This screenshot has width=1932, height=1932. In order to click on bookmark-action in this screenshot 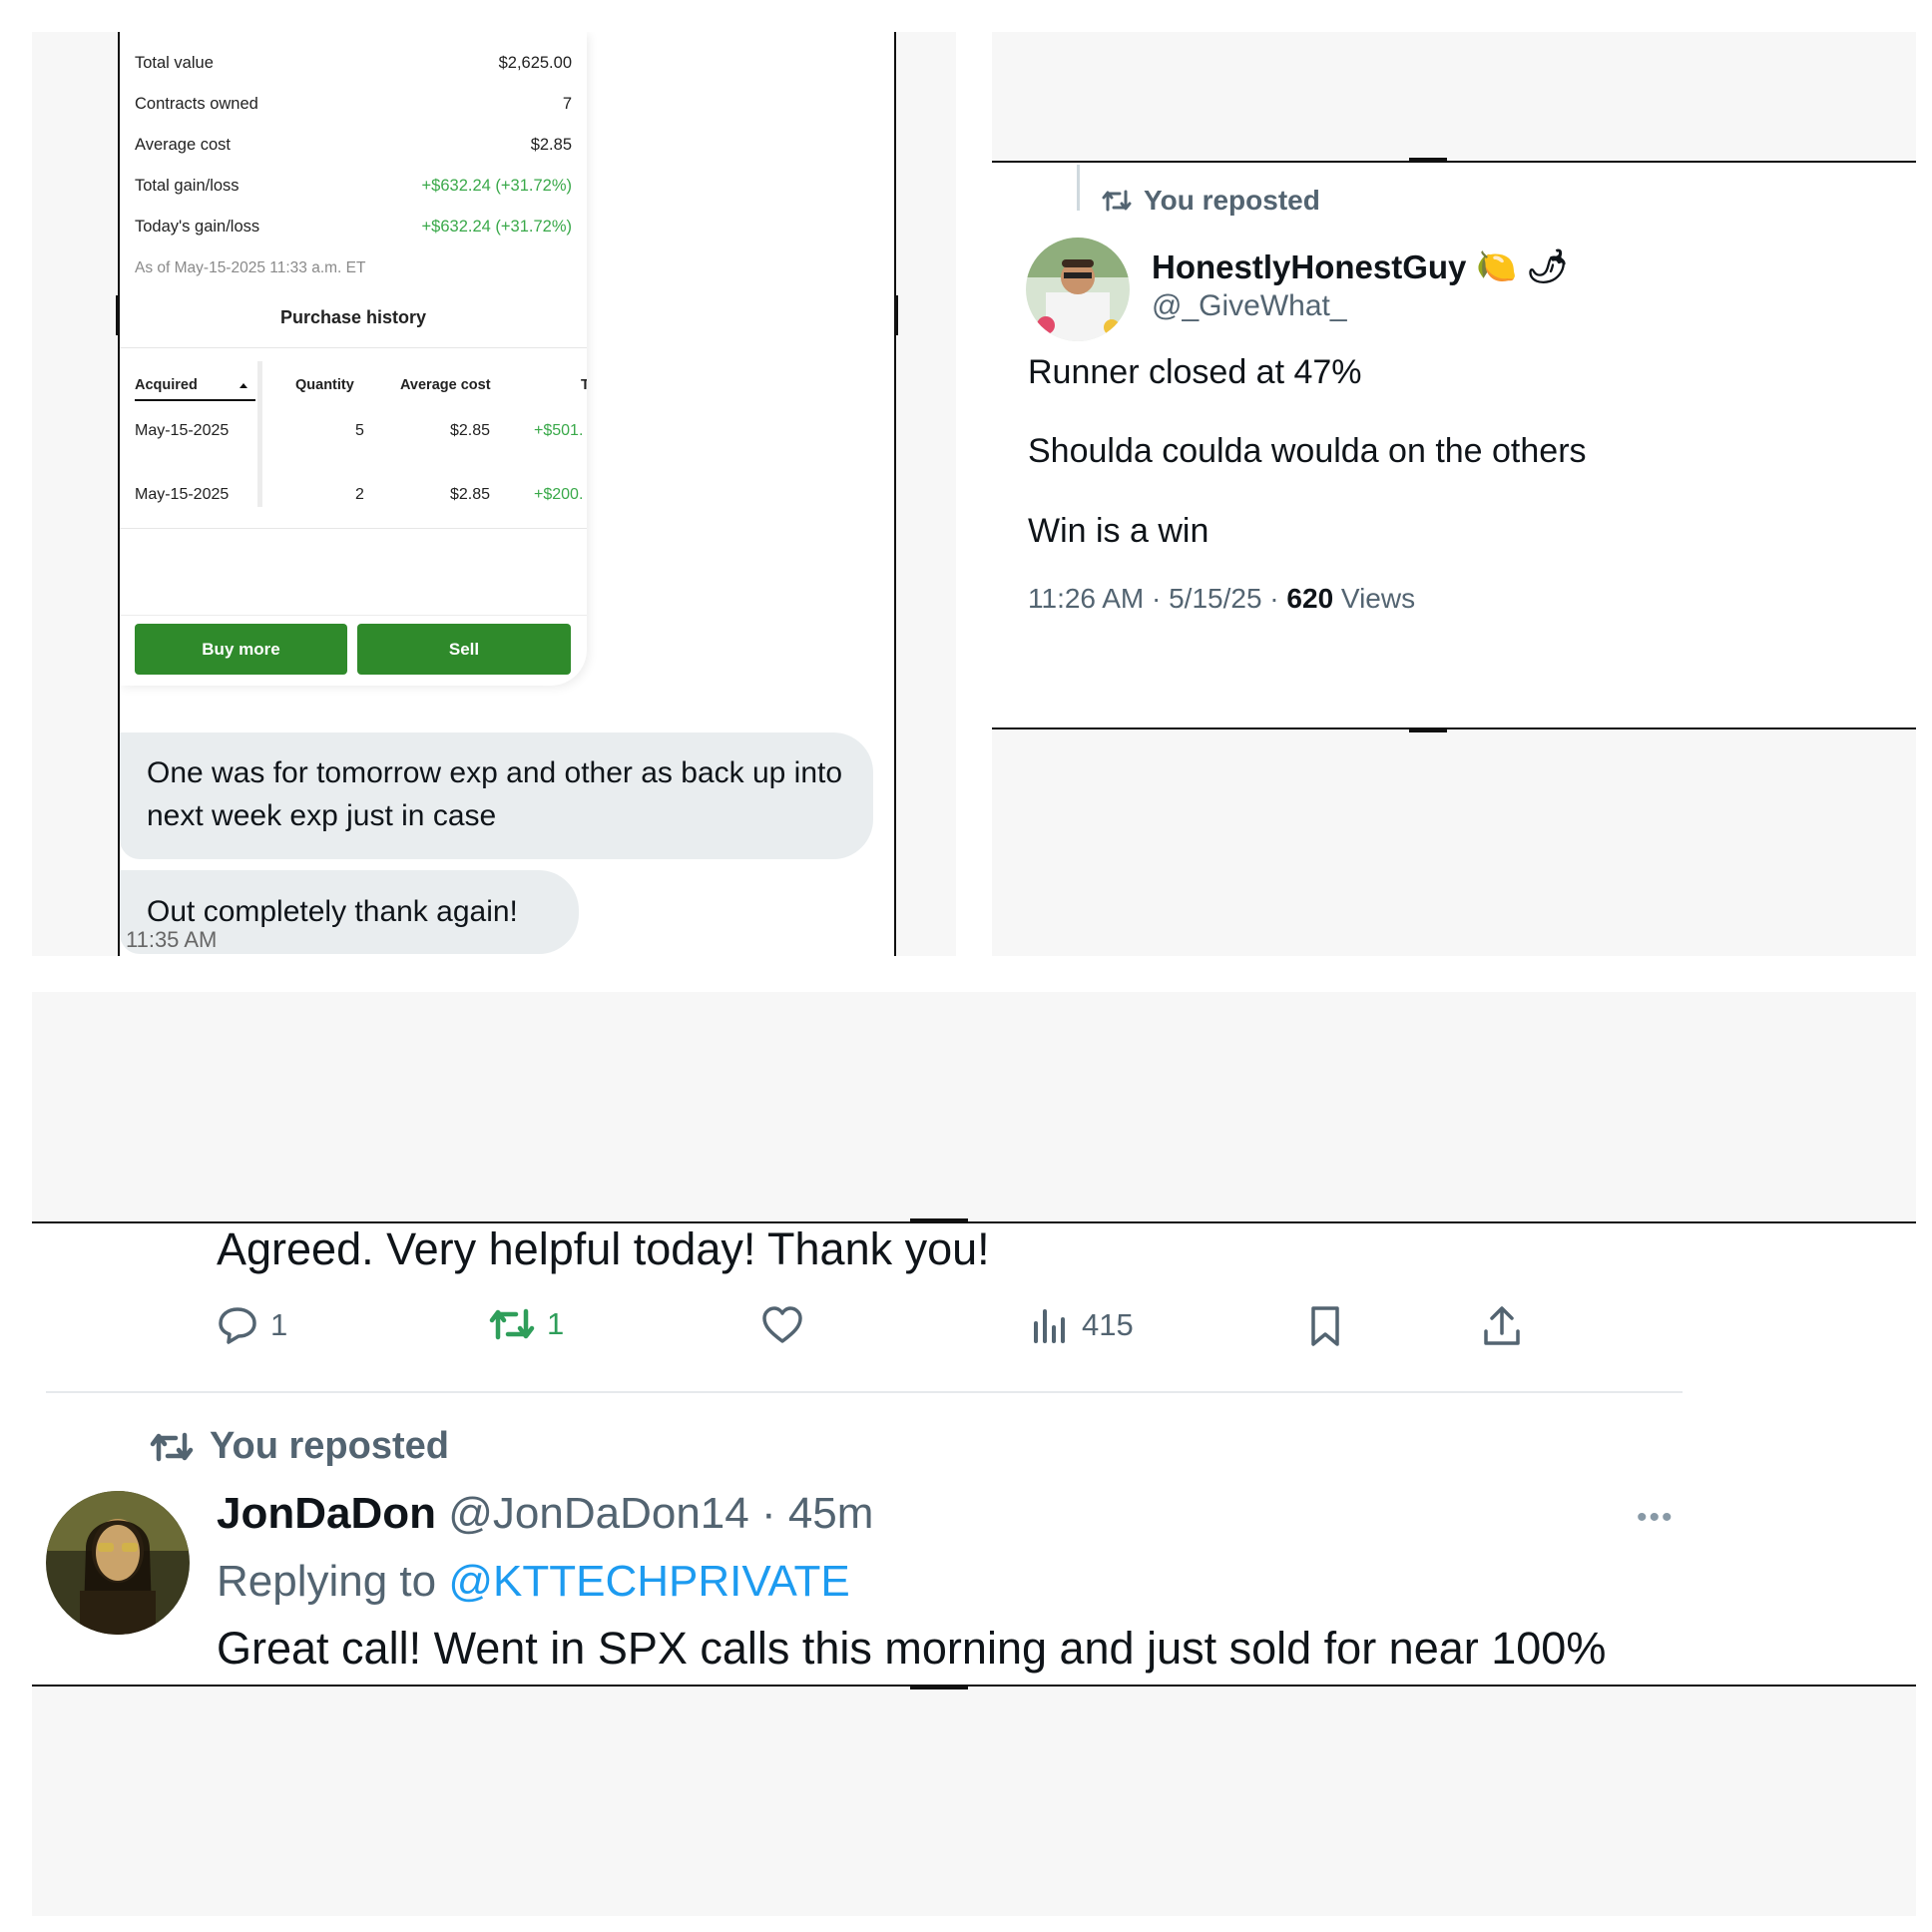, I will do `click(1325, 1326)`.